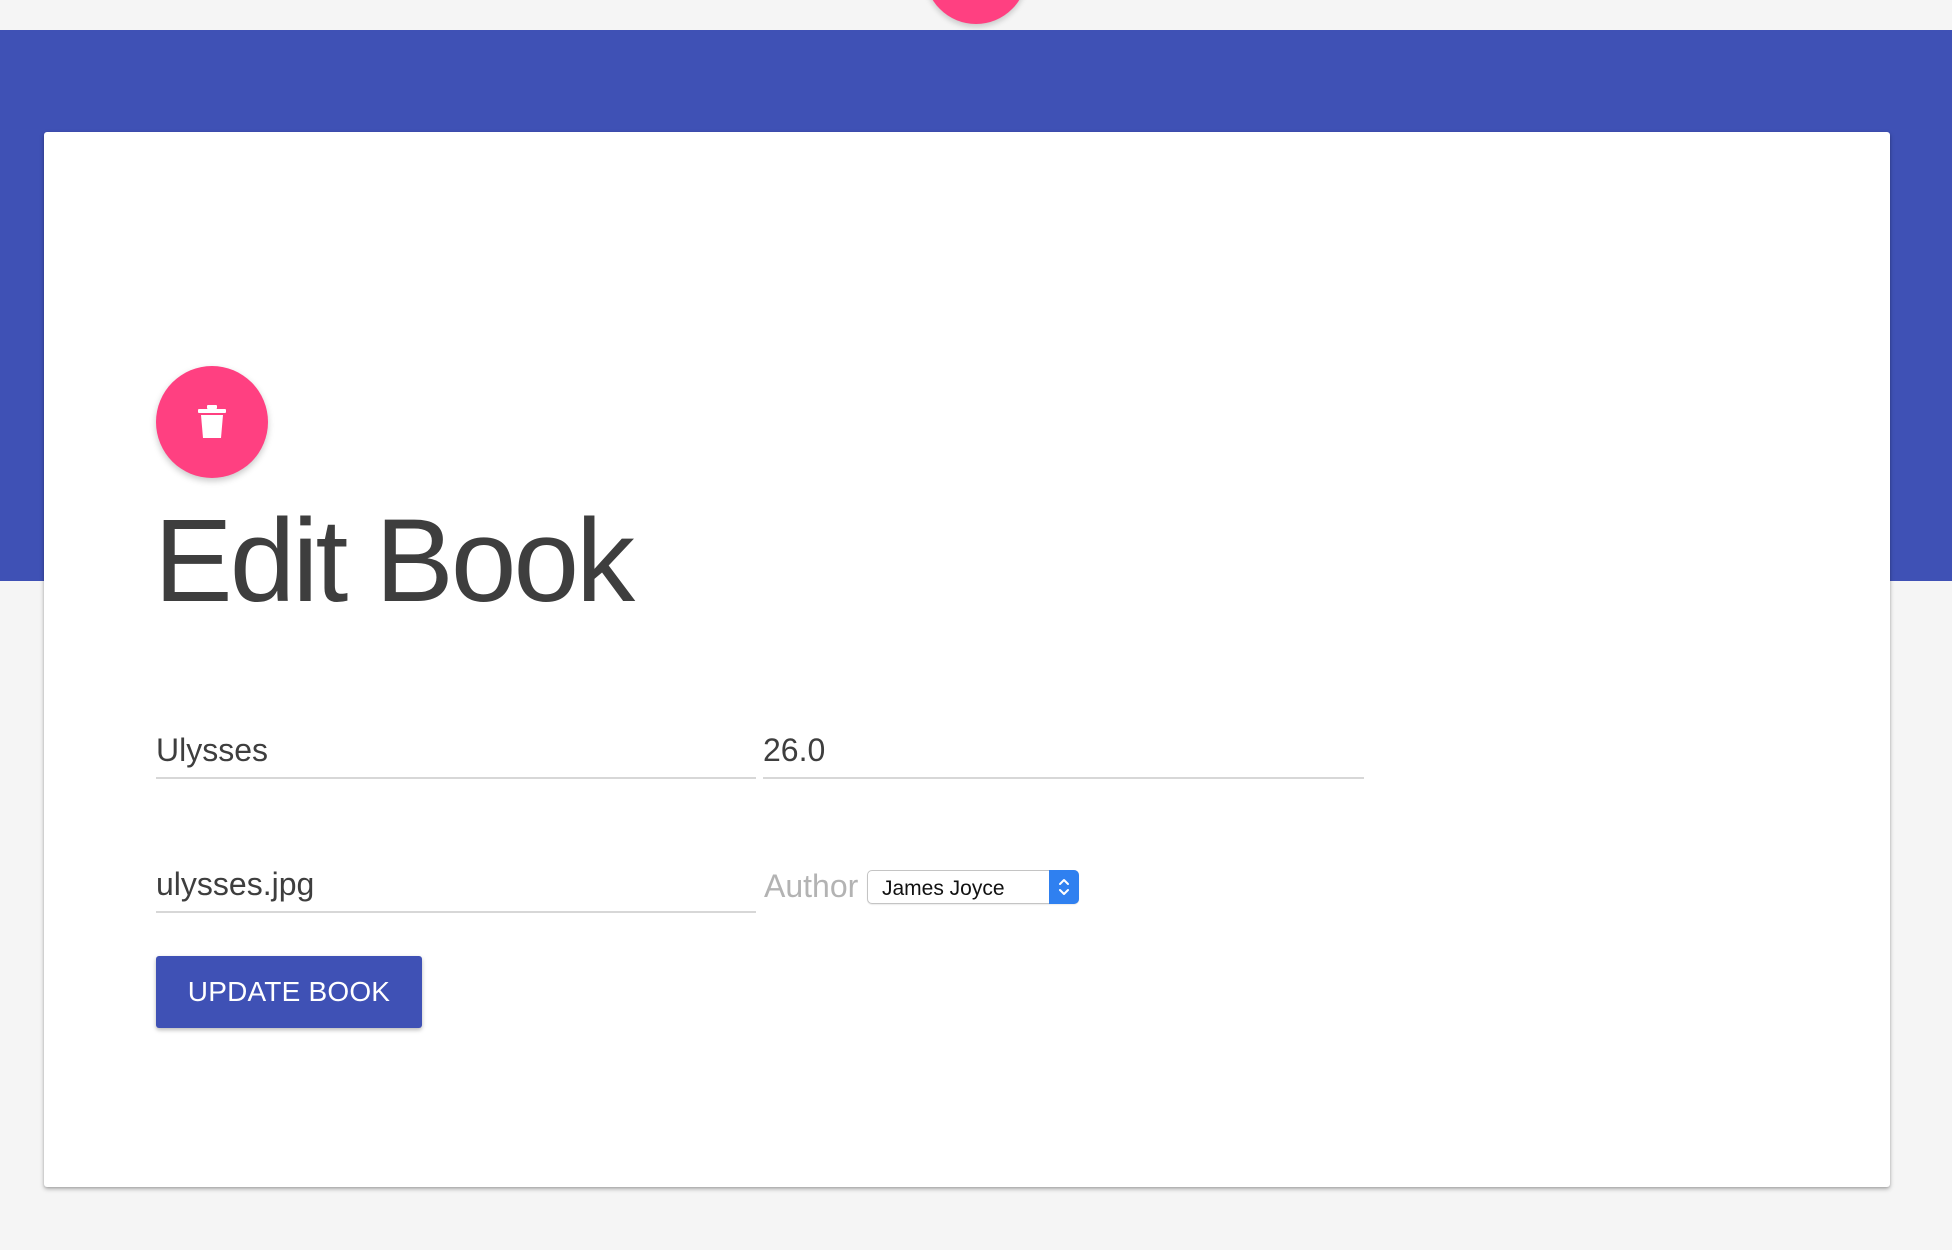 The height and width of the screenshot is (1250, 1952). I want to click on author-select-value: James Joyce, so click(943, 888).